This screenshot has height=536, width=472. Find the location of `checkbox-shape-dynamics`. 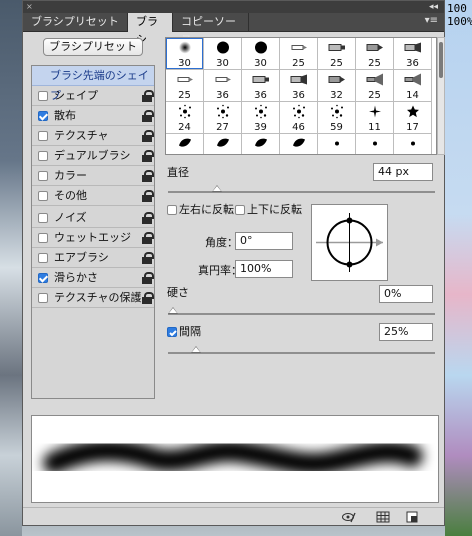

checkbox-shape-dynamics is located at coordinates (43, 96).